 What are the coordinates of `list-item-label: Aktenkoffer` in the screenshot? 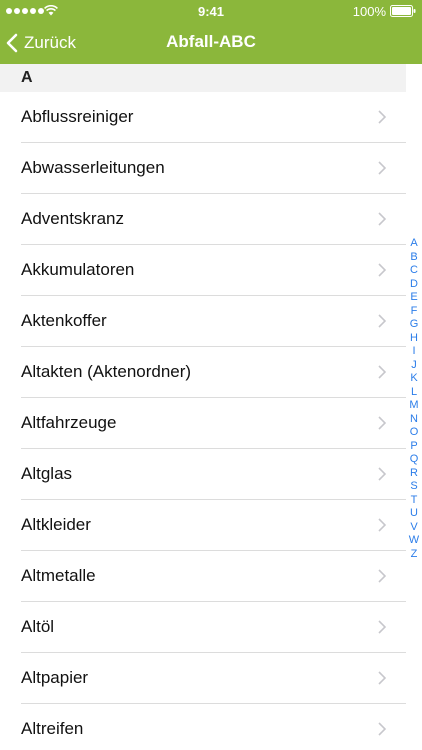 It's located at (64, 320).